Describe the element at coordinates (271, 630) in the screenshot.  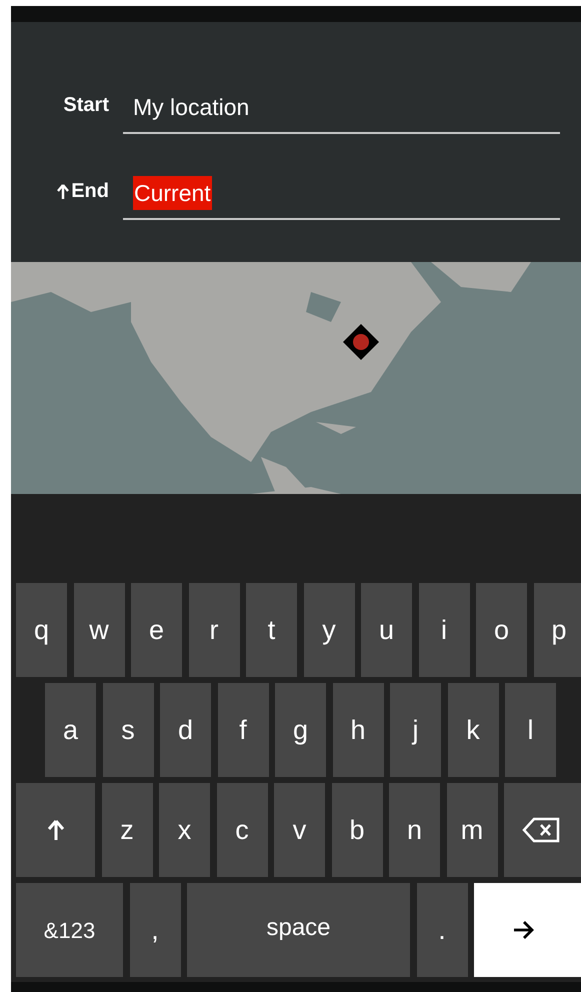
I see `keyboard-key: t` at that location.